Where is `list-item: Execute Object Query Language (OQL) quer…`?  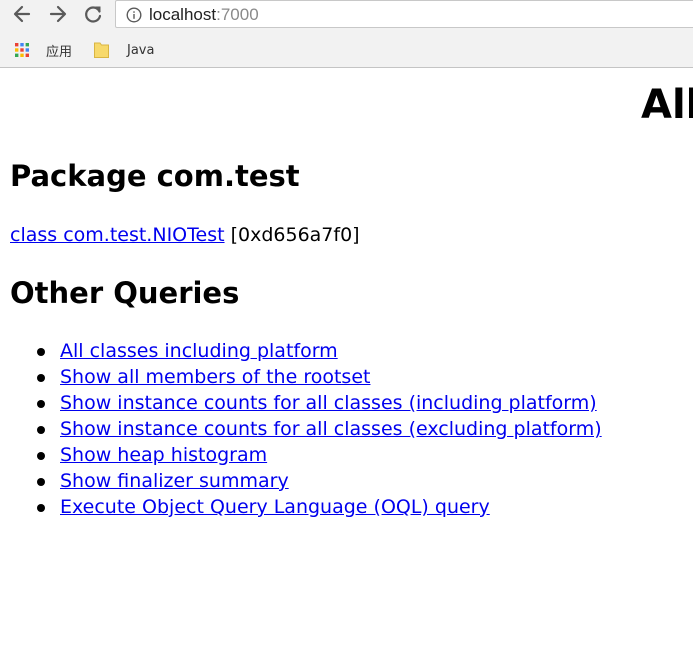 list-item: Execute Object Query Language (OQL) quer… is located at coordinates (301, 507).